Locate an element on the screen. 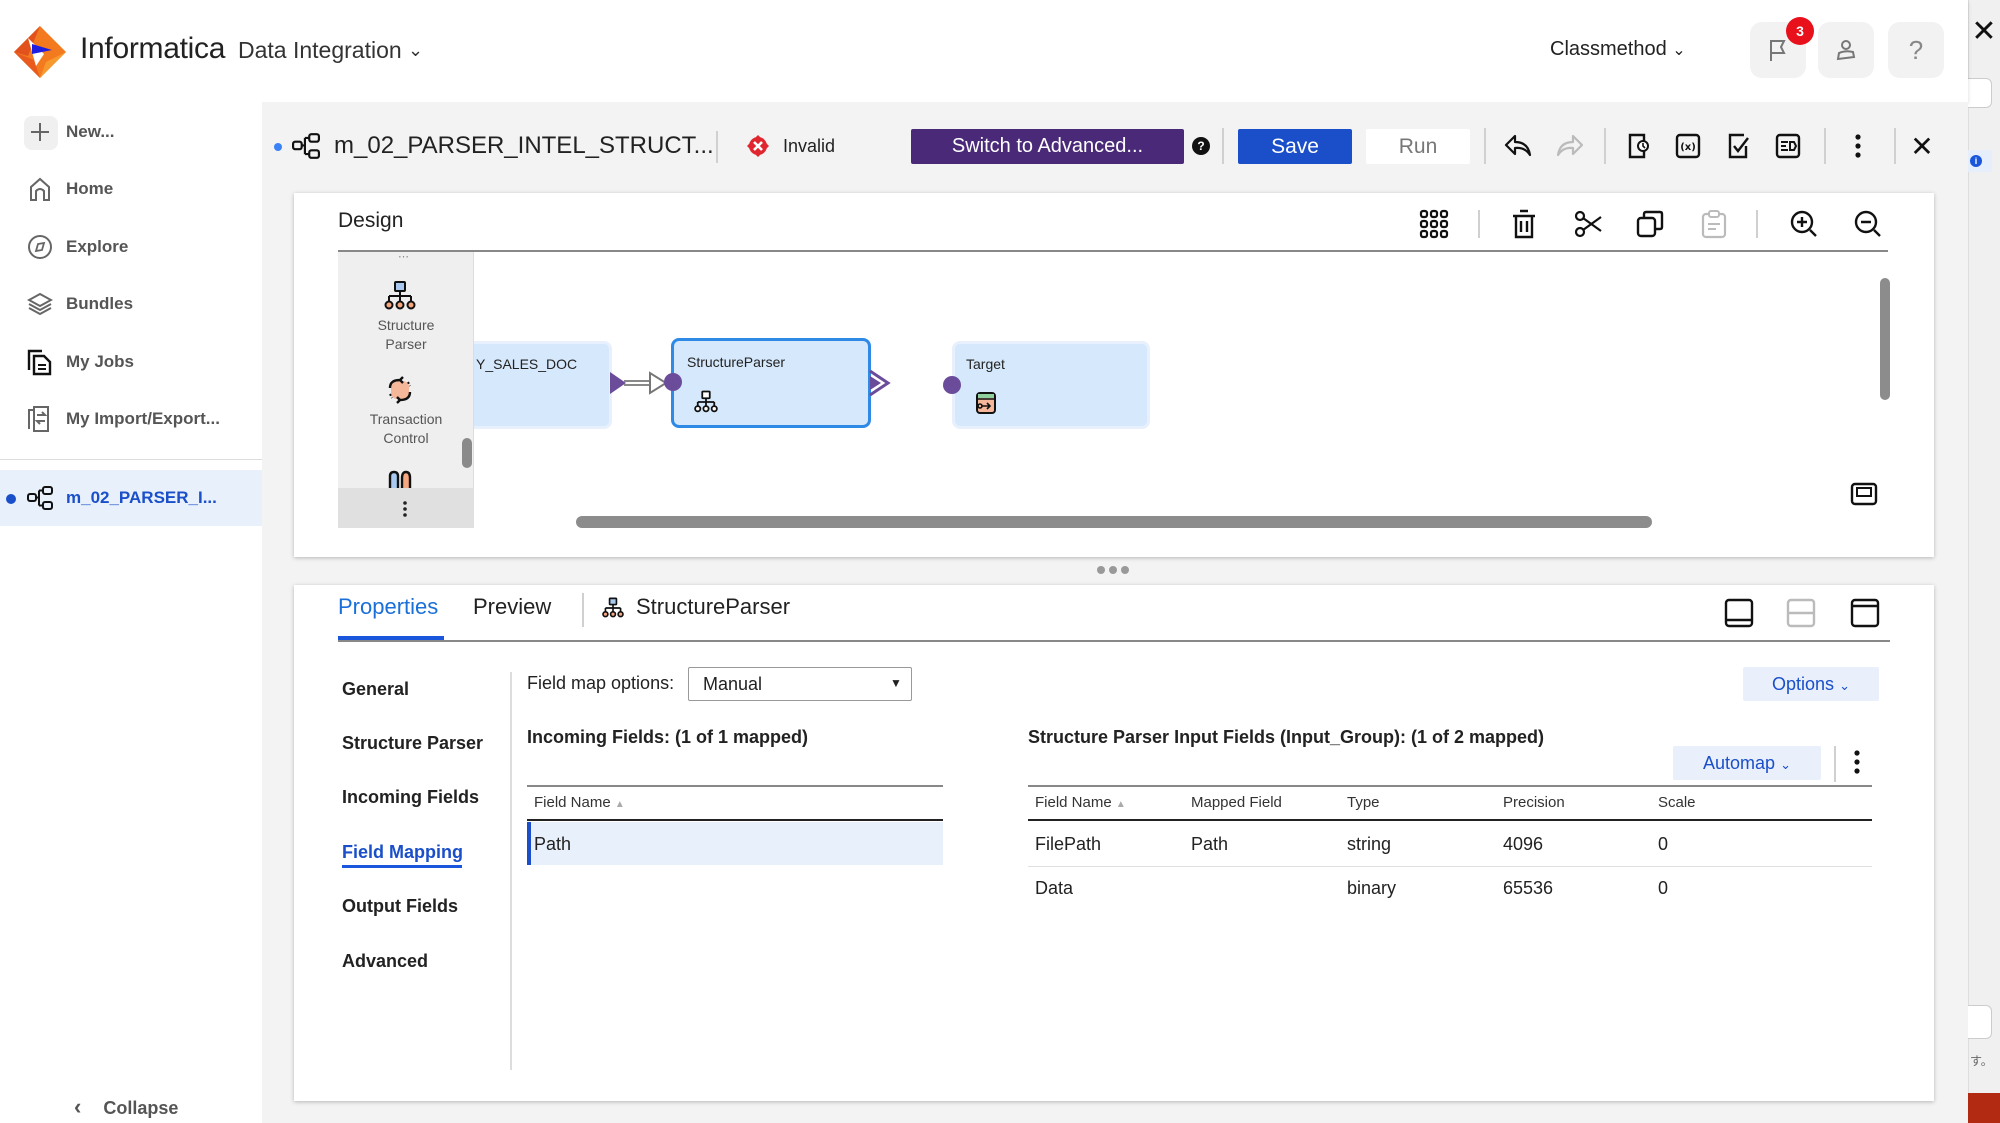 This screenshot has width=2000, height=1123. field-map-options-select: Manual is located at coordinates (800, 684).